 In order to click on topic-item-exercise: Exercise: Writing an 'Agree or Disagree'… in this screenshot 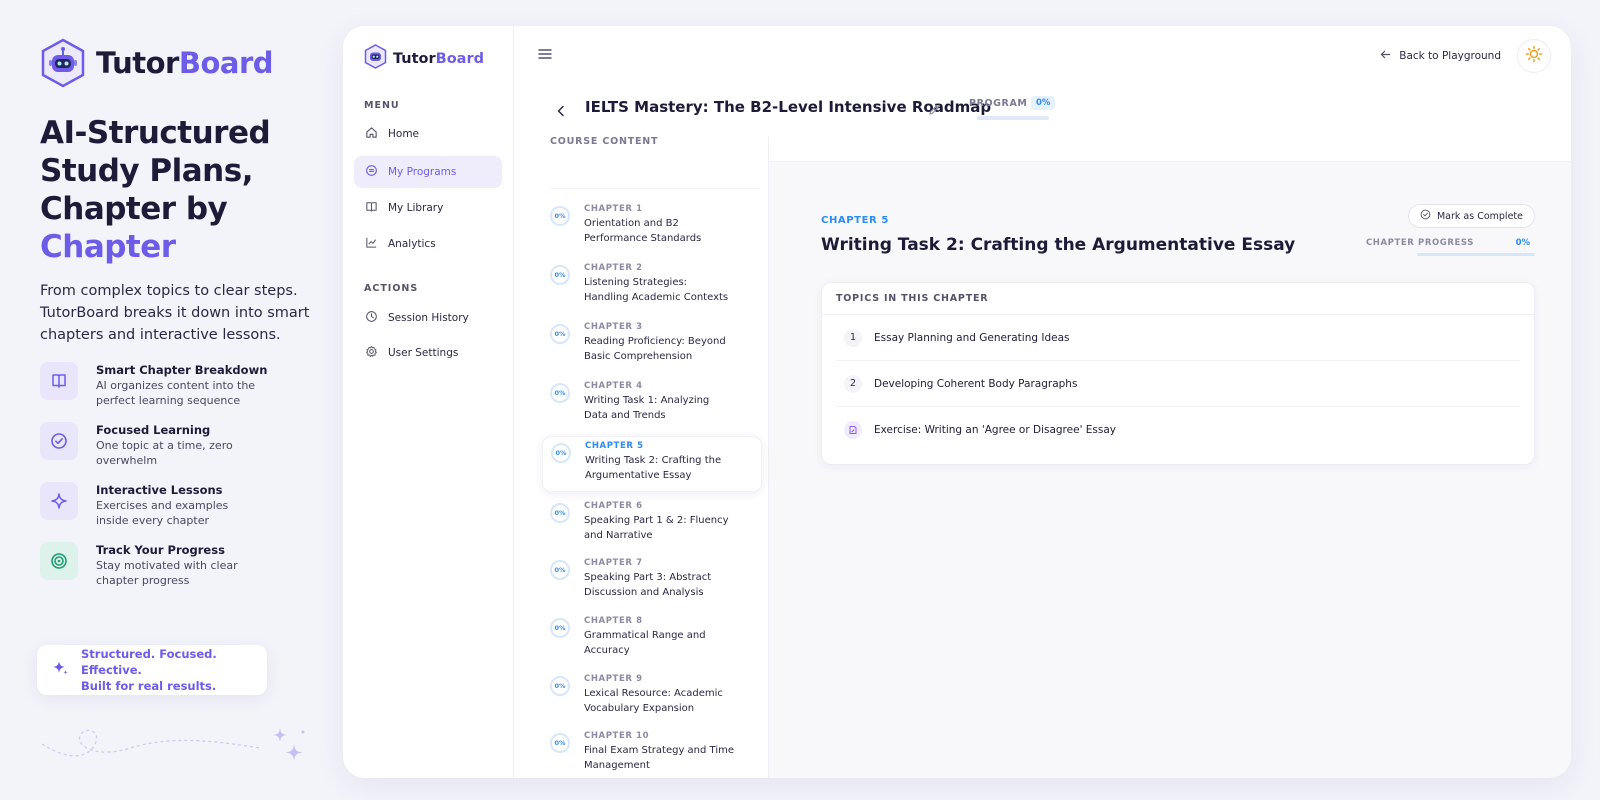, I will do `click(1178, 430)`.